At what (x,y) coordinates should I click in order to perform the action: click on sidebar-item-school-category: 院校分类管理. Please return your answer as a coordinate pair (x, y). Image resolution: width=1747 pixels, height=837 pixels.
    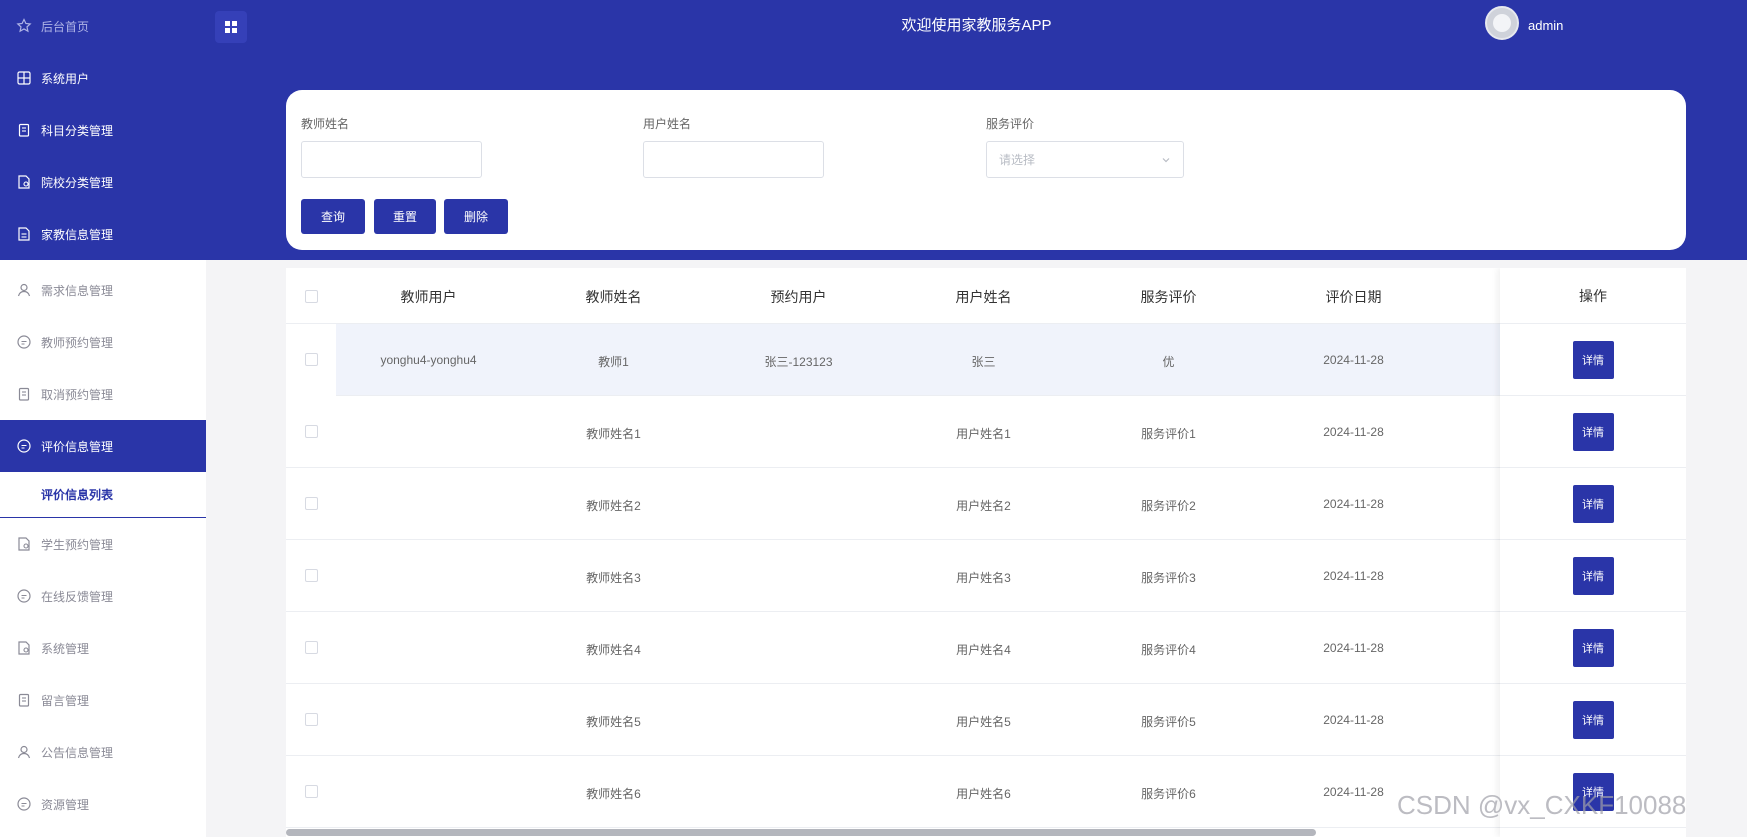
    Looking at the image, I should click on (103, 182).